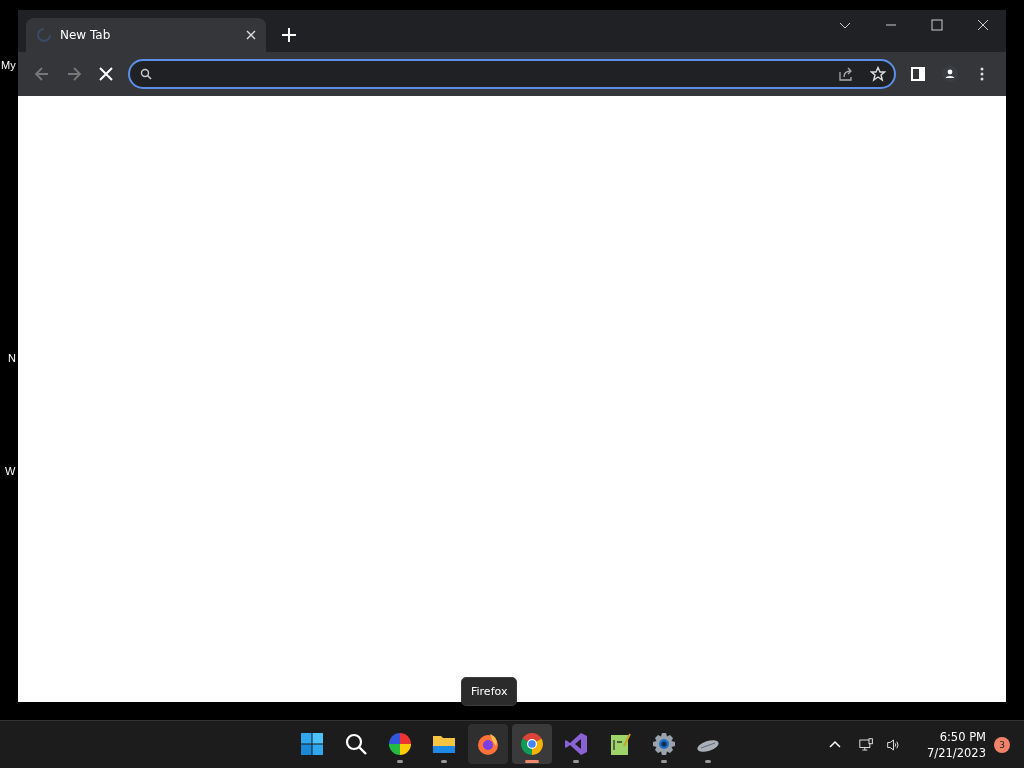 This screenshot has height=768, width=1024. Describe the element at coordinates (962, 736) in the screenshot. I see `time: 6:50 PM` at that location.